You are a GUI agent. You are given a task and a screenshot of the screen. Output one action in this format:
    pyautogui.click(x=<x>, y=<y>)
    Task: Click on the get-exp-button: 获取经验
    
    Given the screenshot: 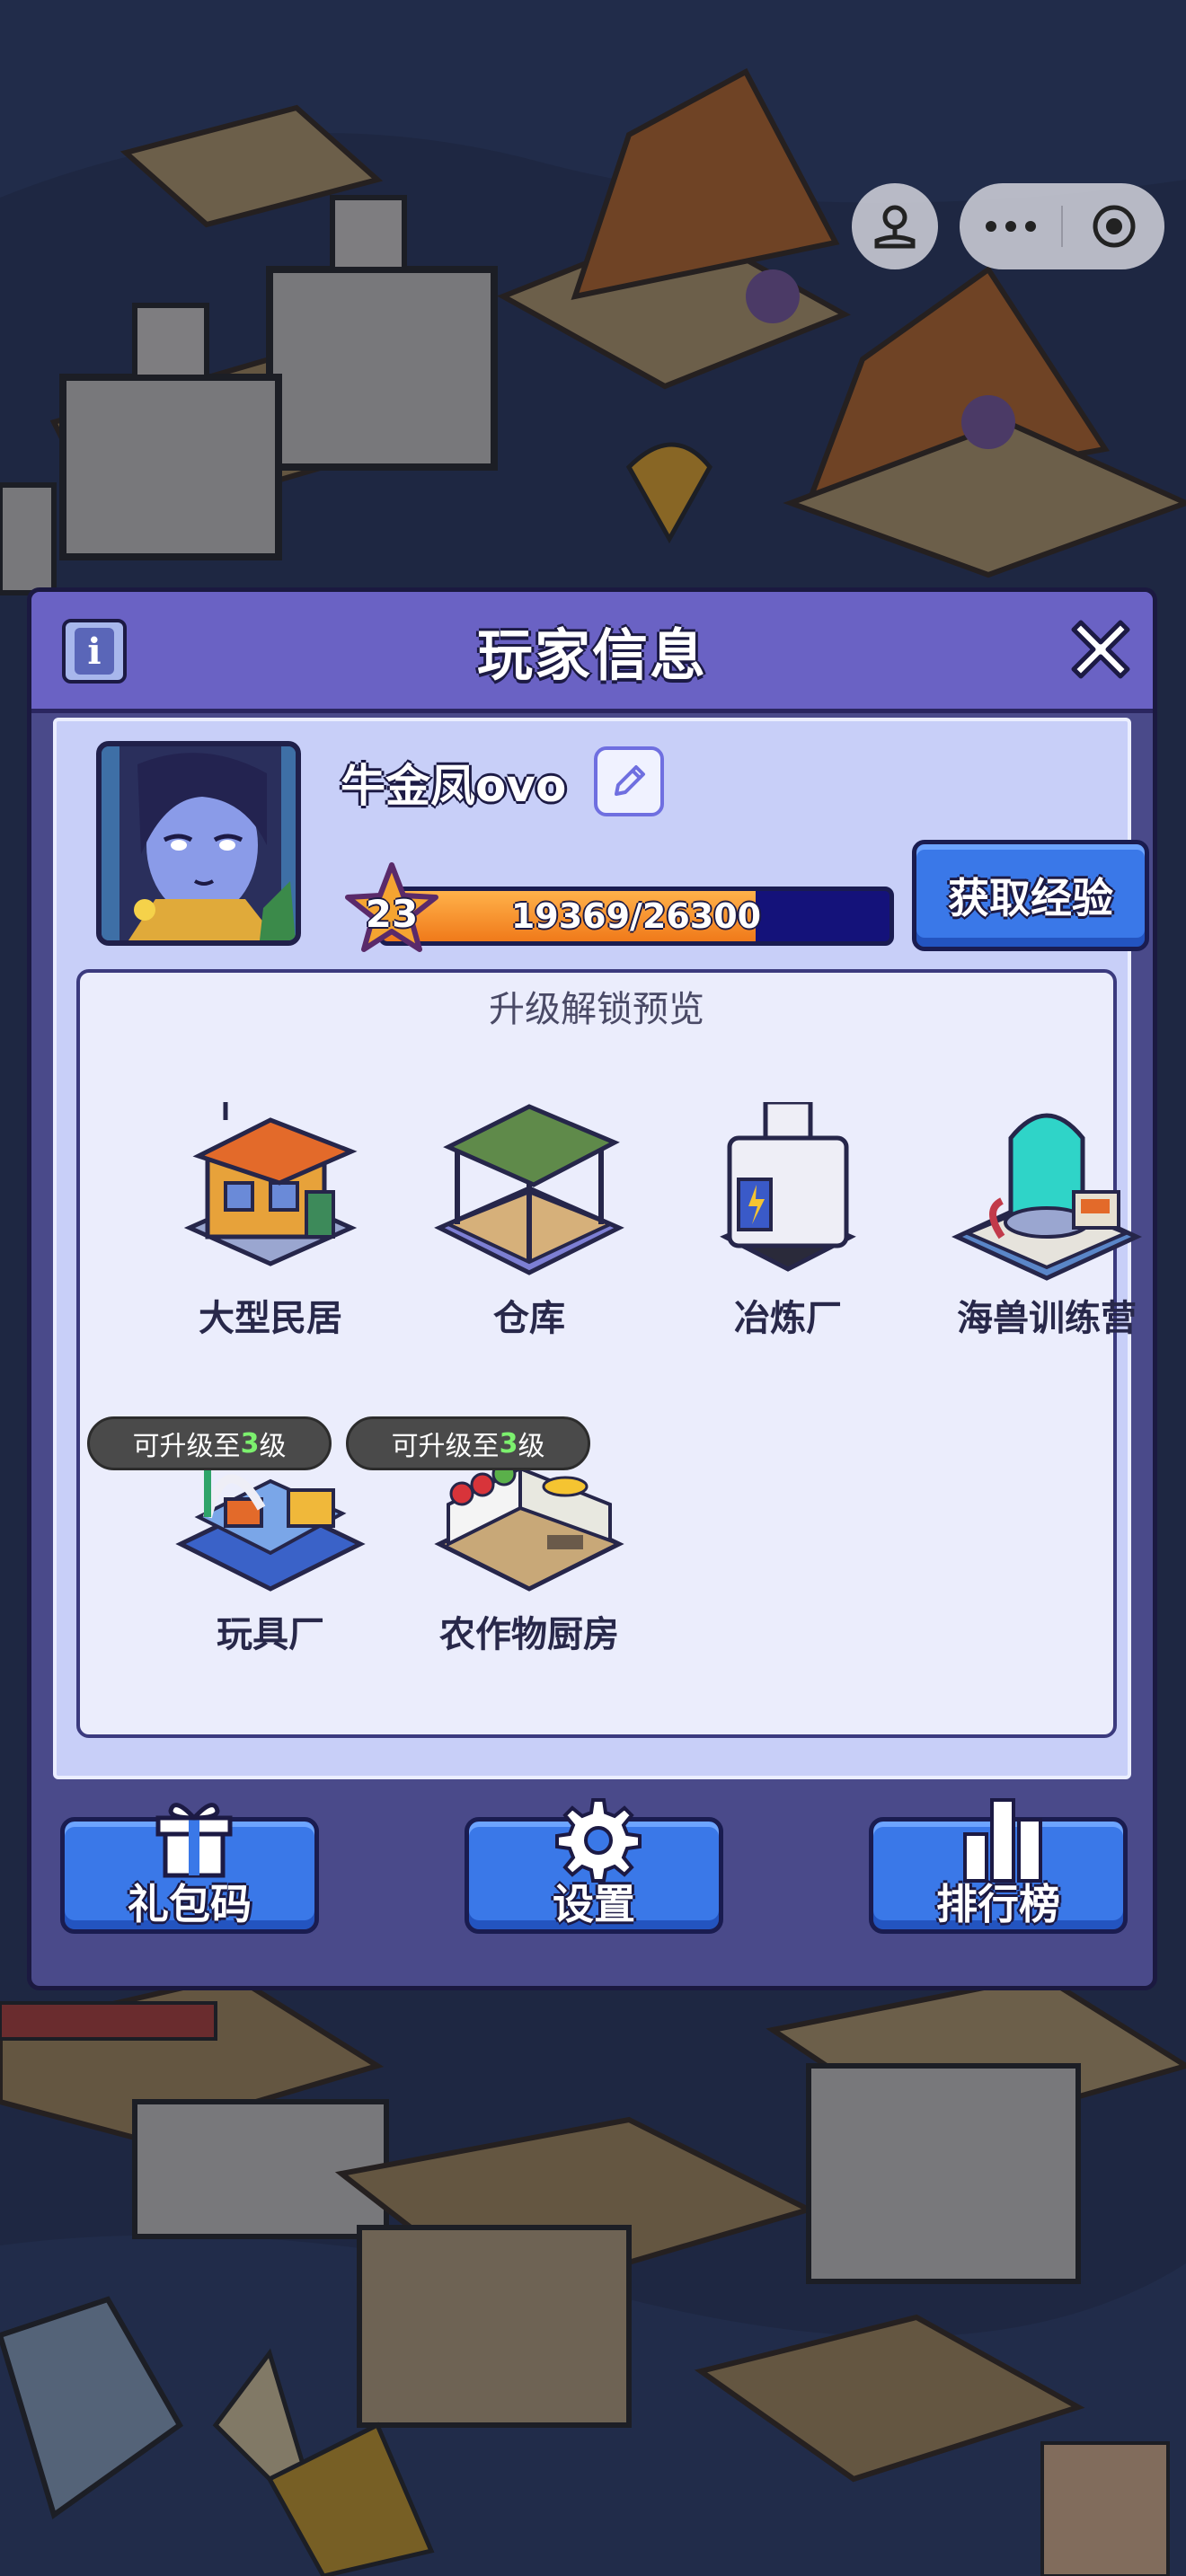 What is the action you would take?
    pyautogui.click(x=1030, y=895)
    